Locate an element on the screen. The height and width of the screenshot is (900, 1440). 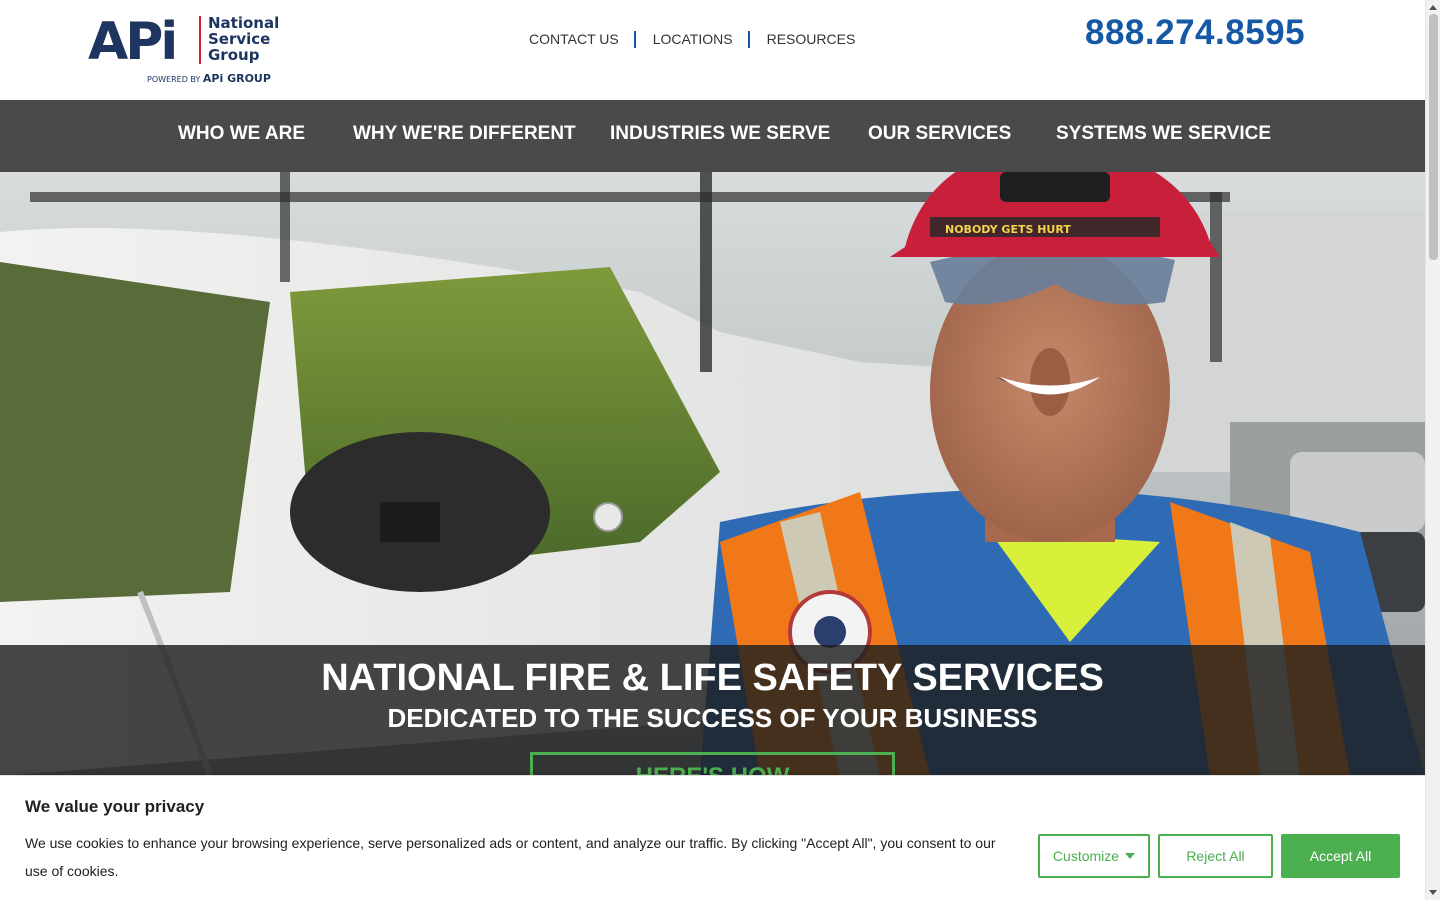
nav-item-why-were-different: WHY WE'RE DIFFERENT is located at coordinates (464, 134).